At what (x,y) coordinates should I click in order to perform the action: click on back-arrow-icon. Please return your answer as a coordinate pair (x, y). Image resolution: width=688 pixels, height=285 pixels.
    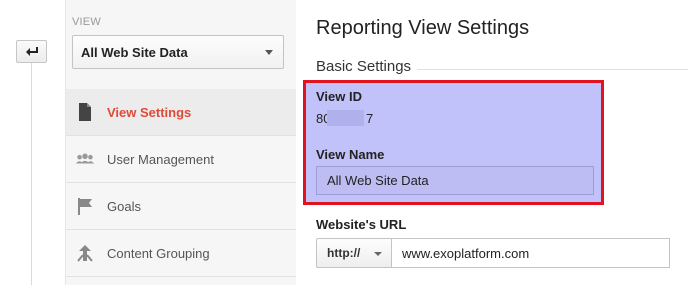
    Looking at the image, I should click on (31, 51).